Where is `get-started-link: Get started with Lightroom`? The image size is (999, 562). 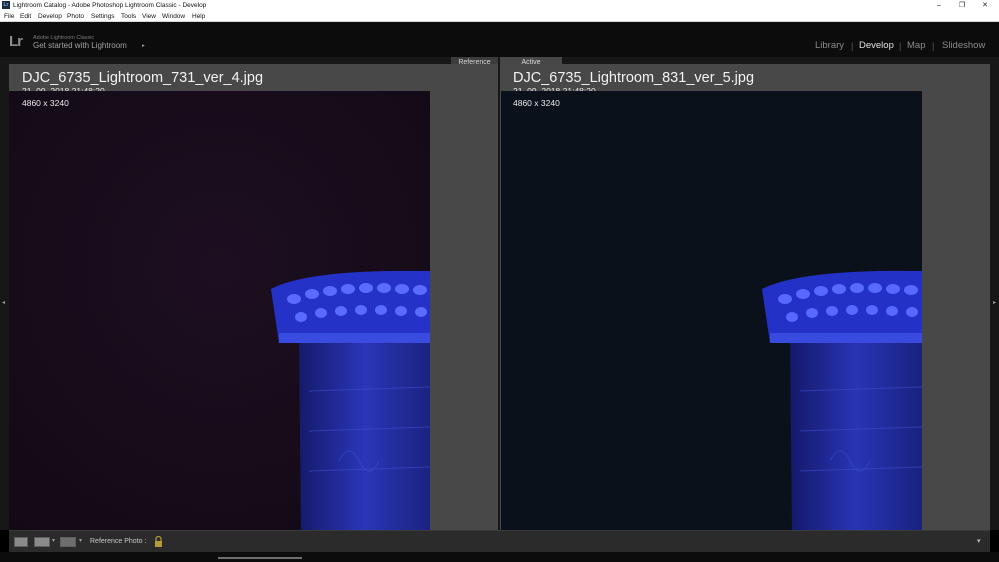 get-started-link: Get started with Lightroom is located at coordinates (80, 45).